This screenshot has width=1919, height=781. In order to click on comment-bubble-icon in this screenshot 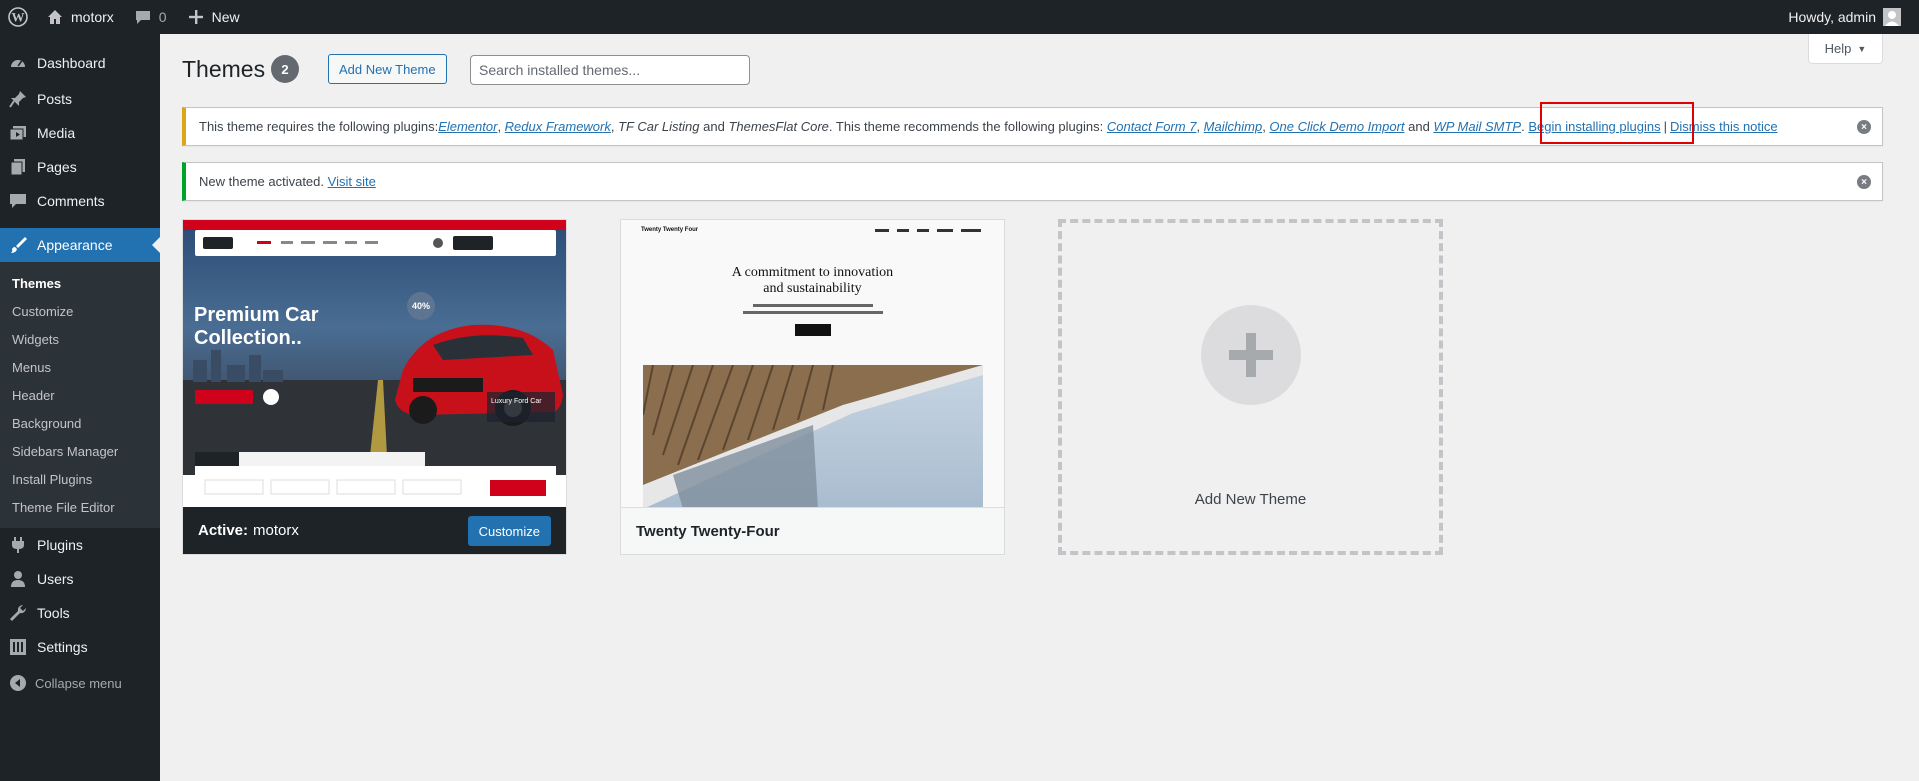, I will do `click(143, 17)`.